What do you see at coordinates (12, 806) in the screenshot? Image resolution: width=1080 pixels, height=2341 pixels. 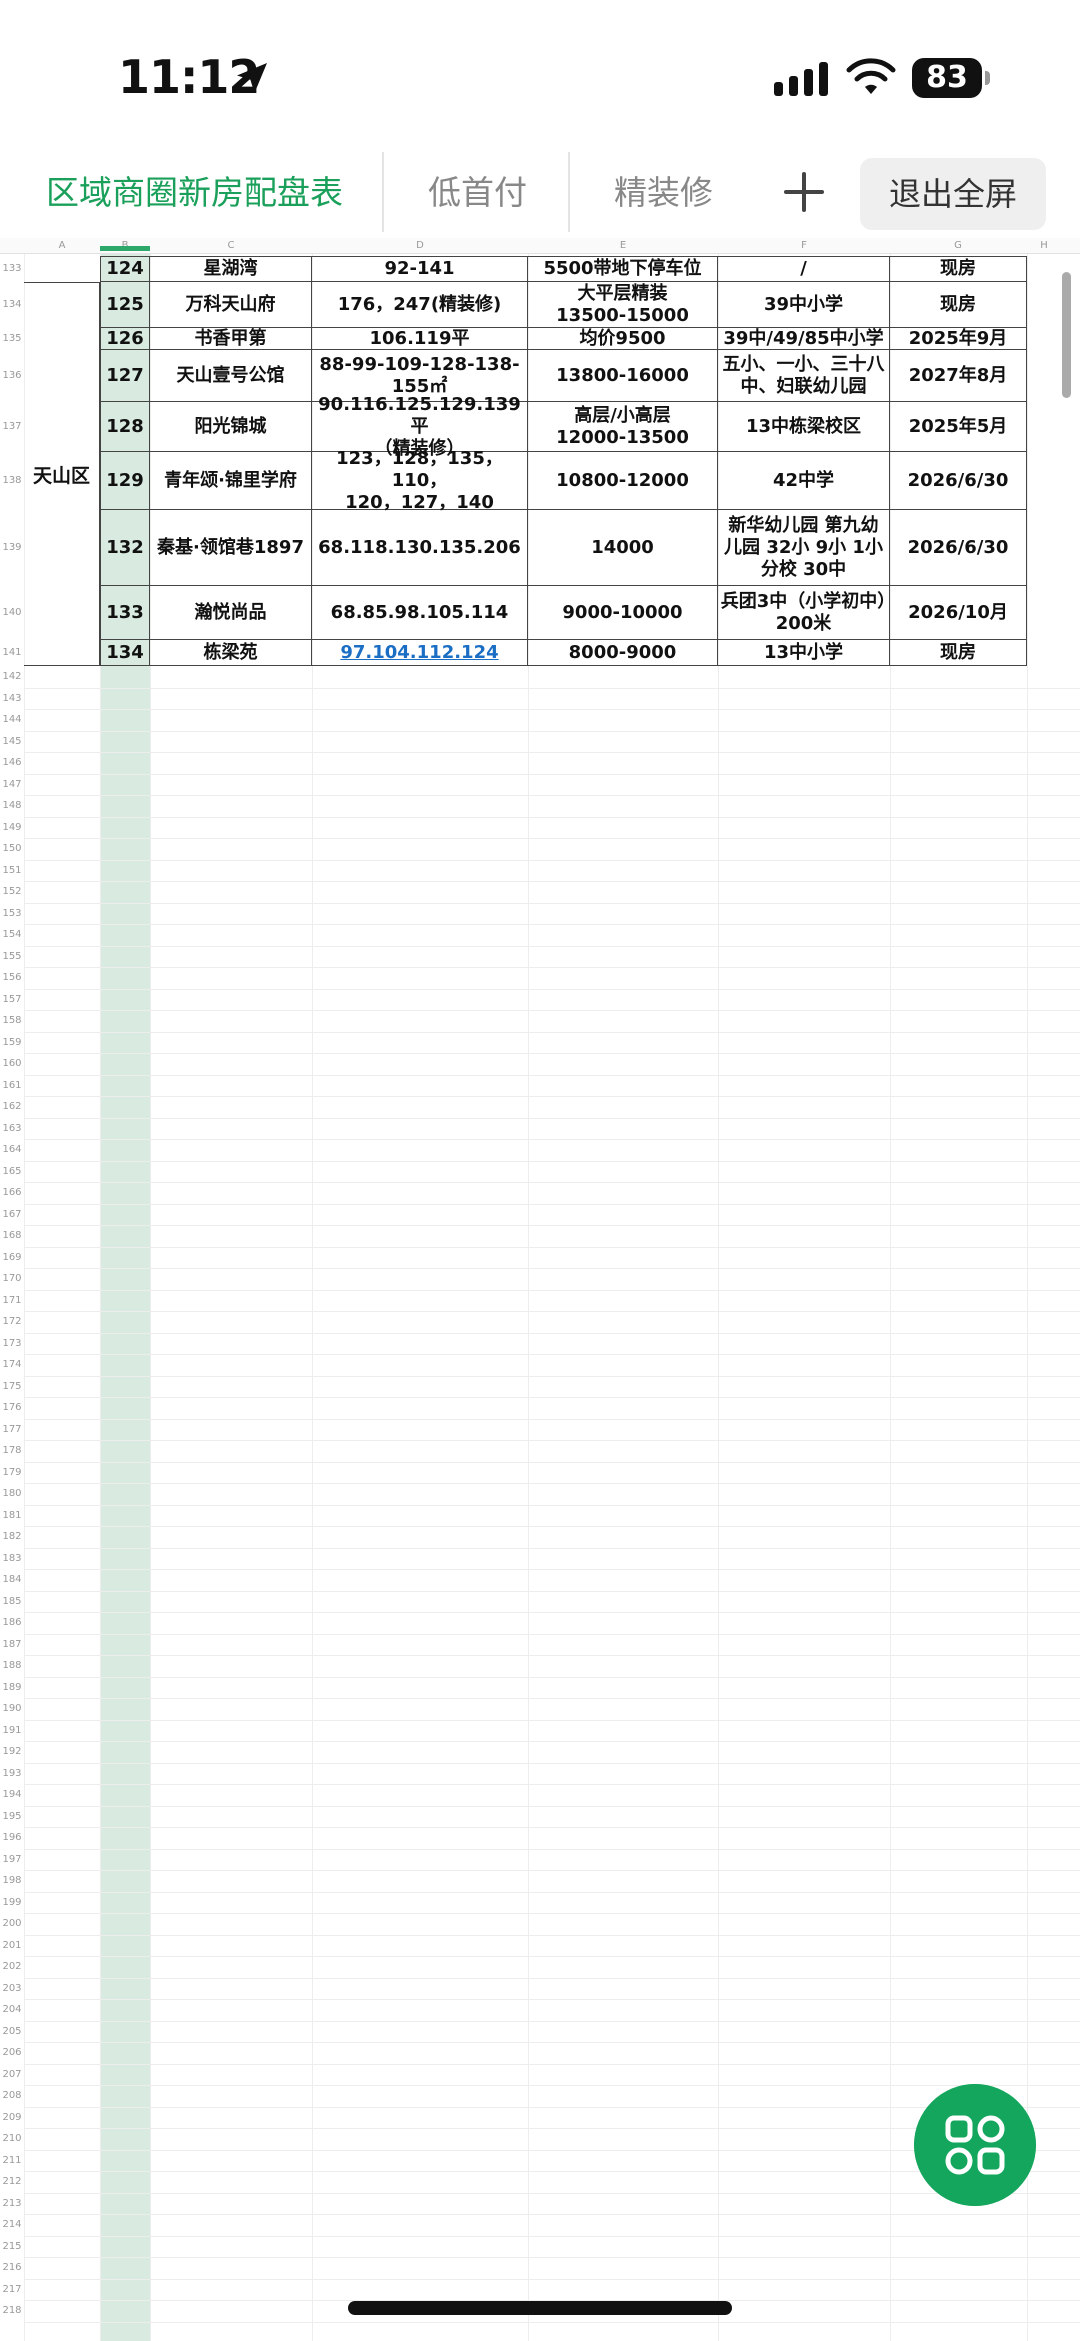 I see `row-number: 148` at bounding box center [12, 806].